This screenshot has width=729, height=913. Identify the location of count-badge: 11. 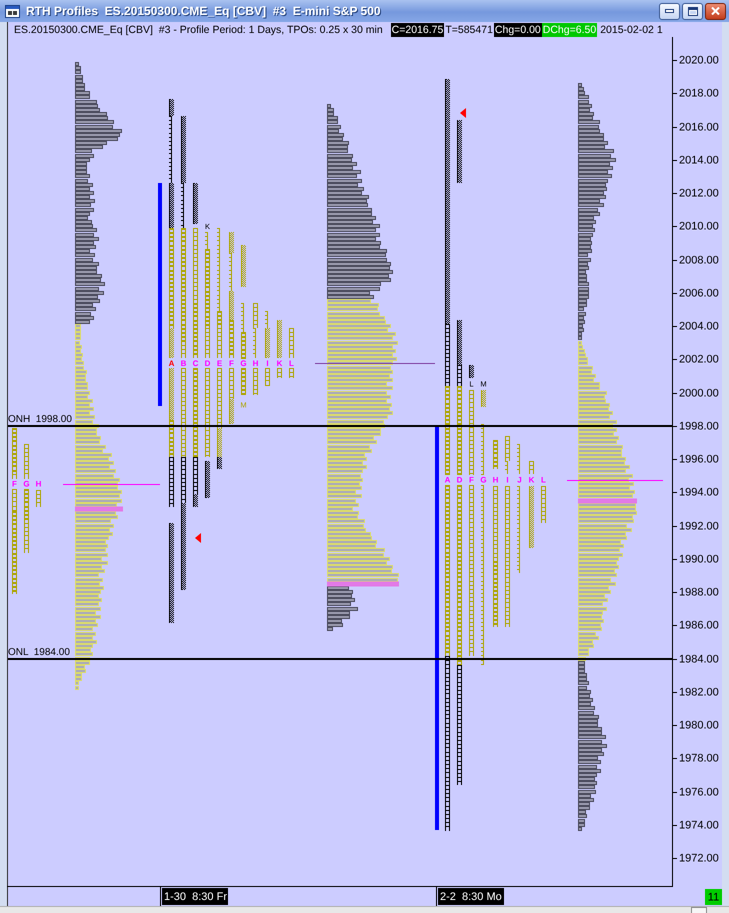
(713, 897).